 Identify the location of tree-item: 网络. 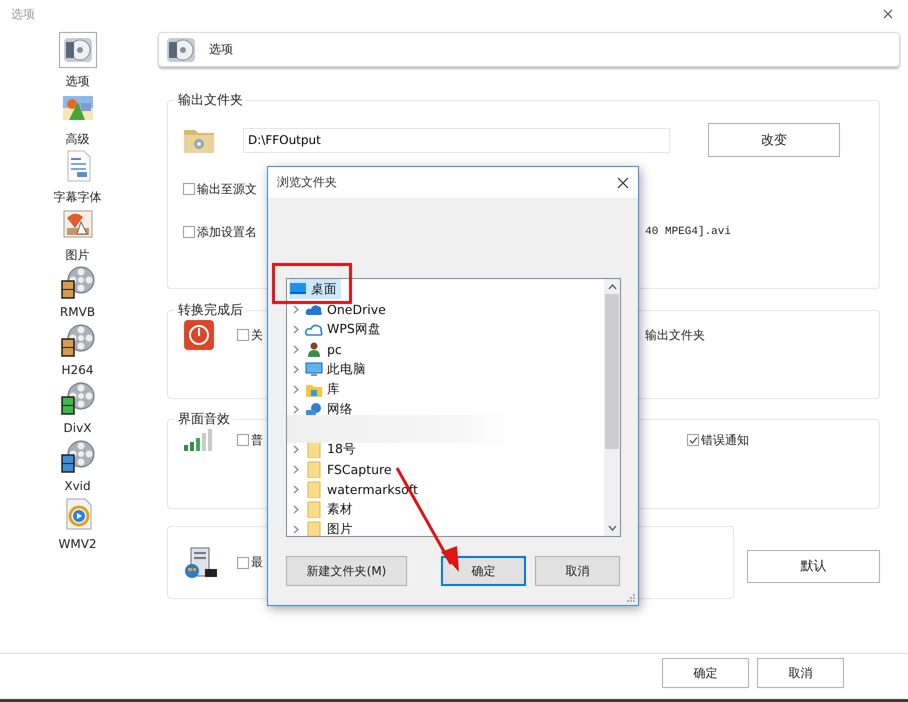
(331, 409).